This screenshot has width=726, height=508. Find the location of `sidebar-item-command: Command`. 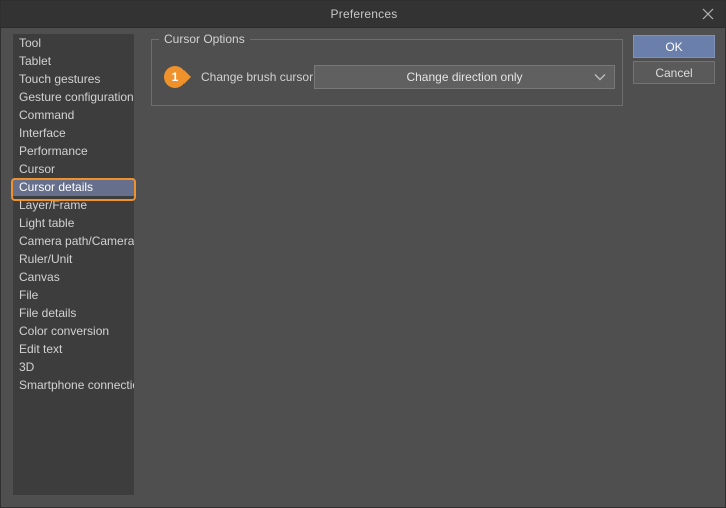

sidebar-item-command: Command is located at coordinates (73, 115).